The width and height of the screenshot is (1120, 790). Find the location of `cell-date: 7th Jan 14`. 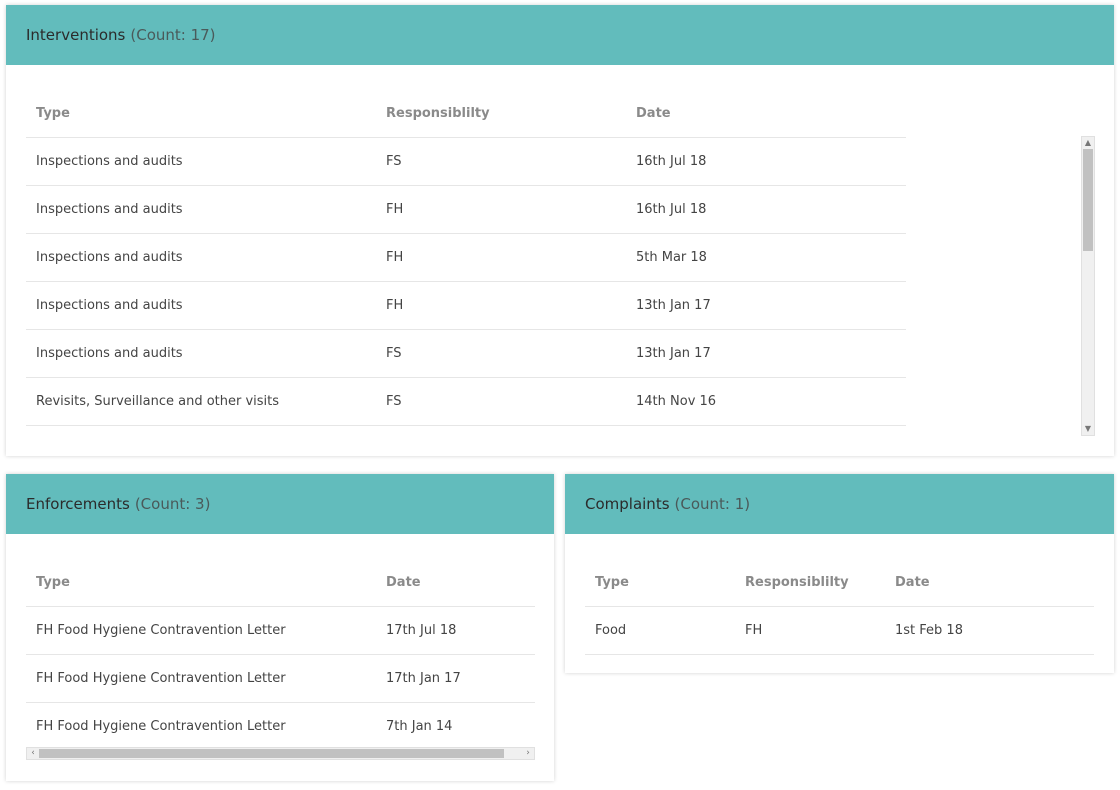

cell-date: 7th Jan 14 is located at coordinates (419, 726).